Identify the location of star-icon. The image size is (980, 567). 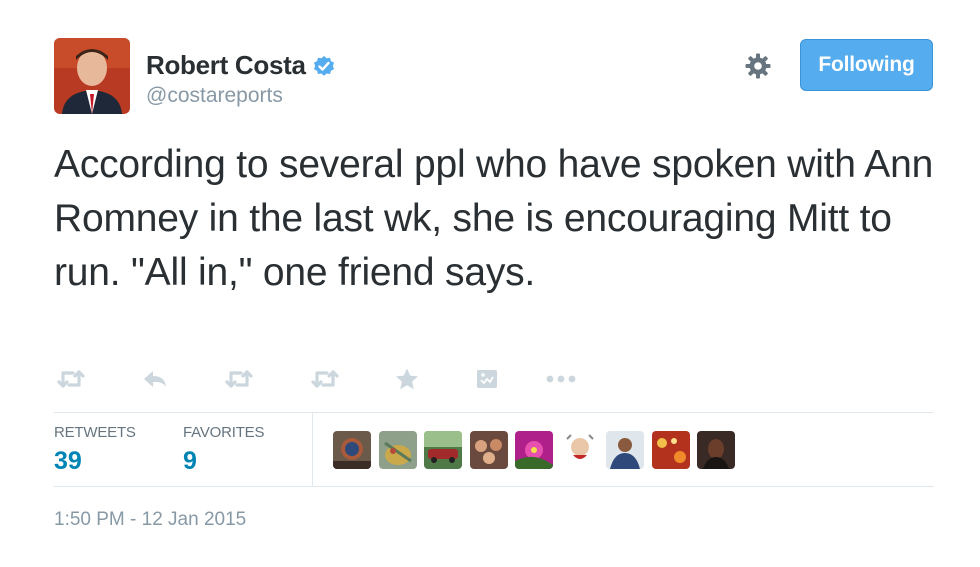
(407, 379).